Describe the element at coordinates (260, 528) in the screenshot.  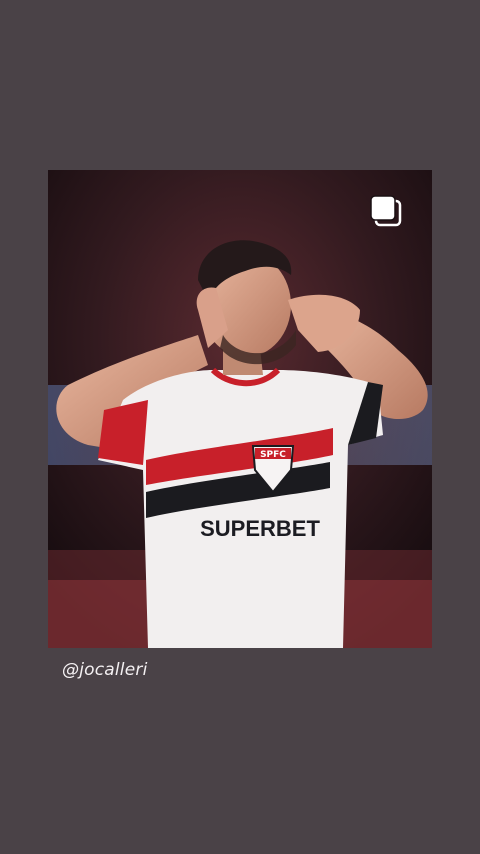
I see `shirt-sponsor: SUPERBET` at that location.